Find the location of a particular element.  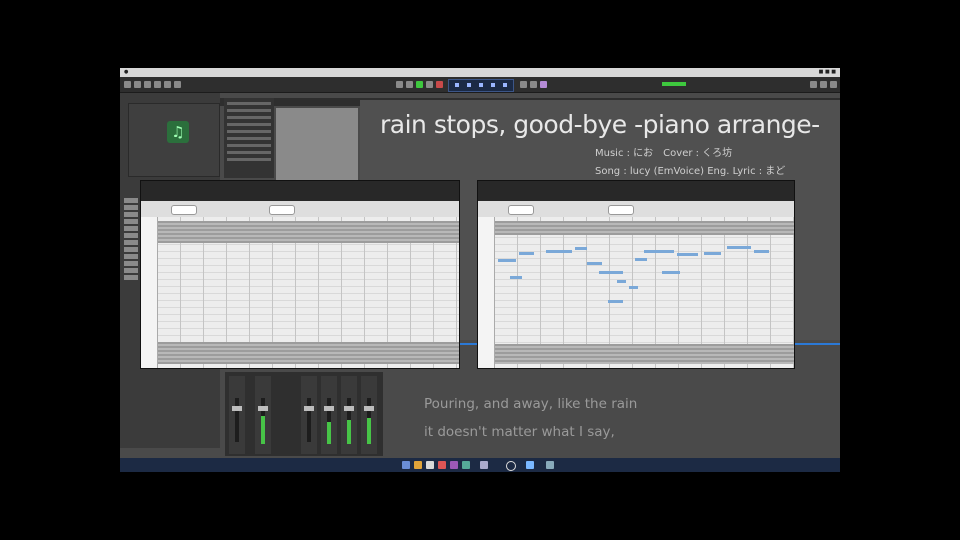

metronome-button is located at coordinates (543, 84).